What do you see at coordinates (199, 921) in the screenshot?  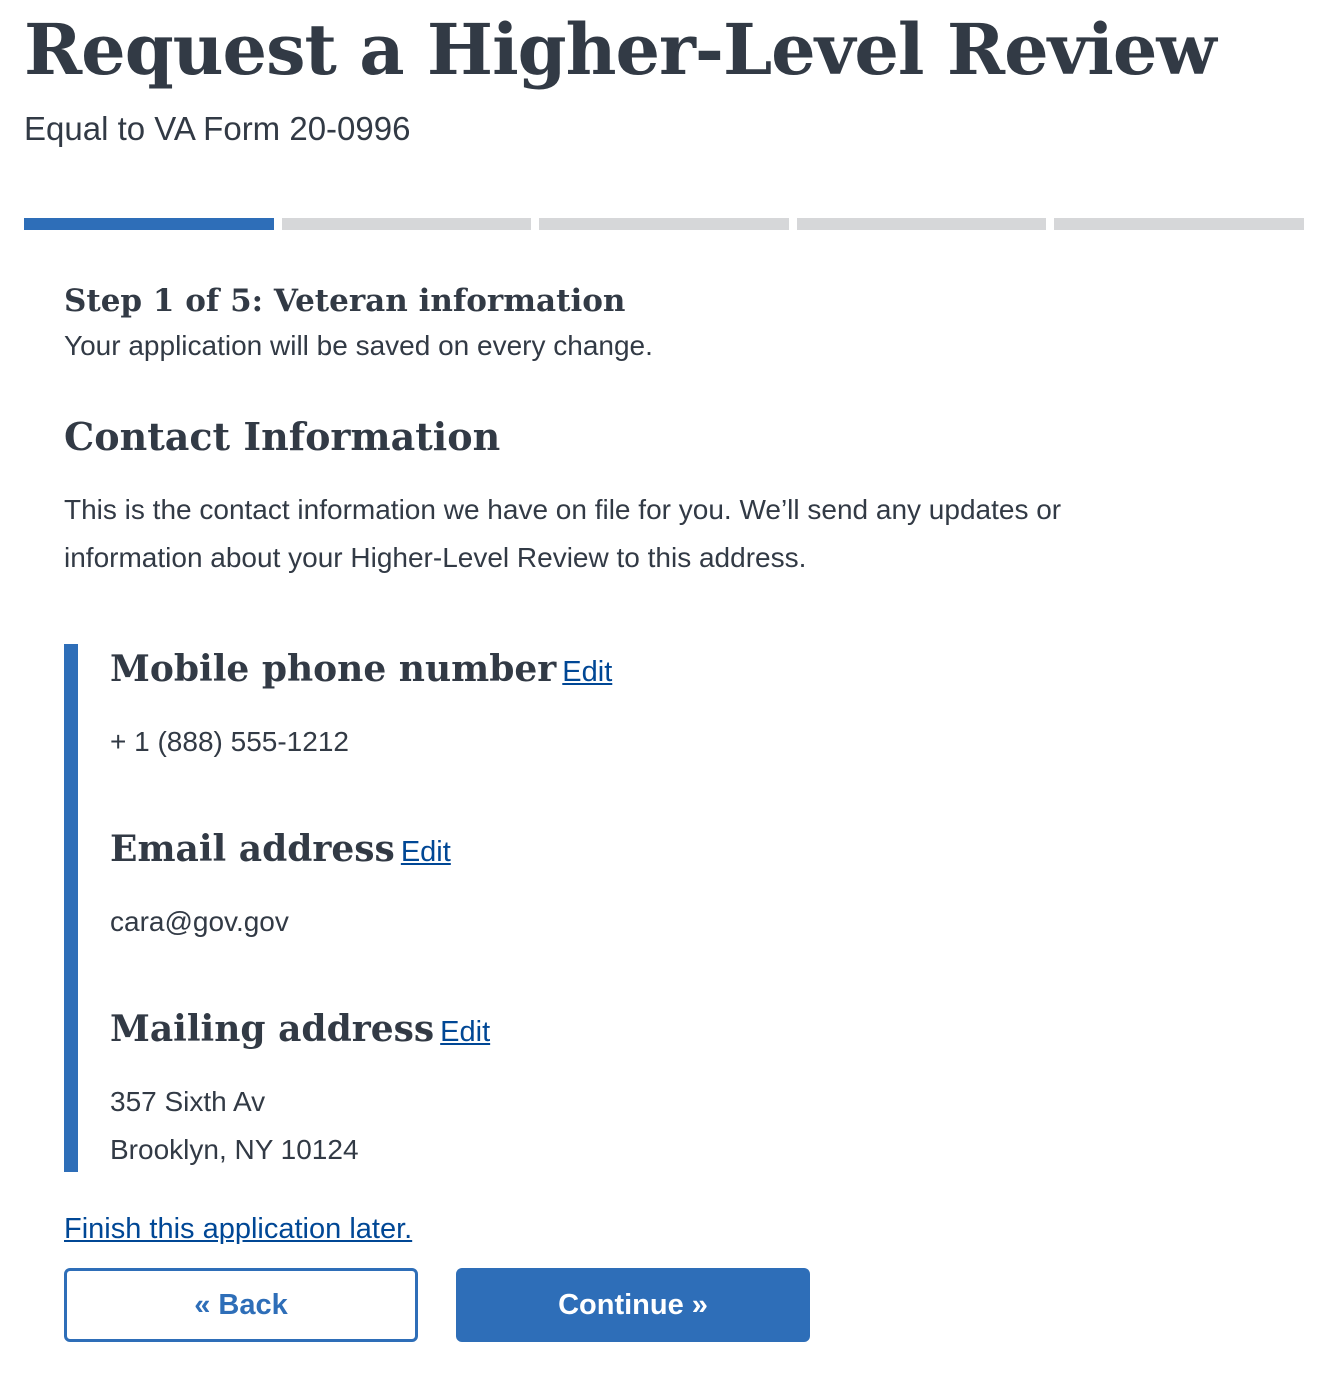 I see `email-address-value: cara@gov.gov` at bounding box center [199, 921].